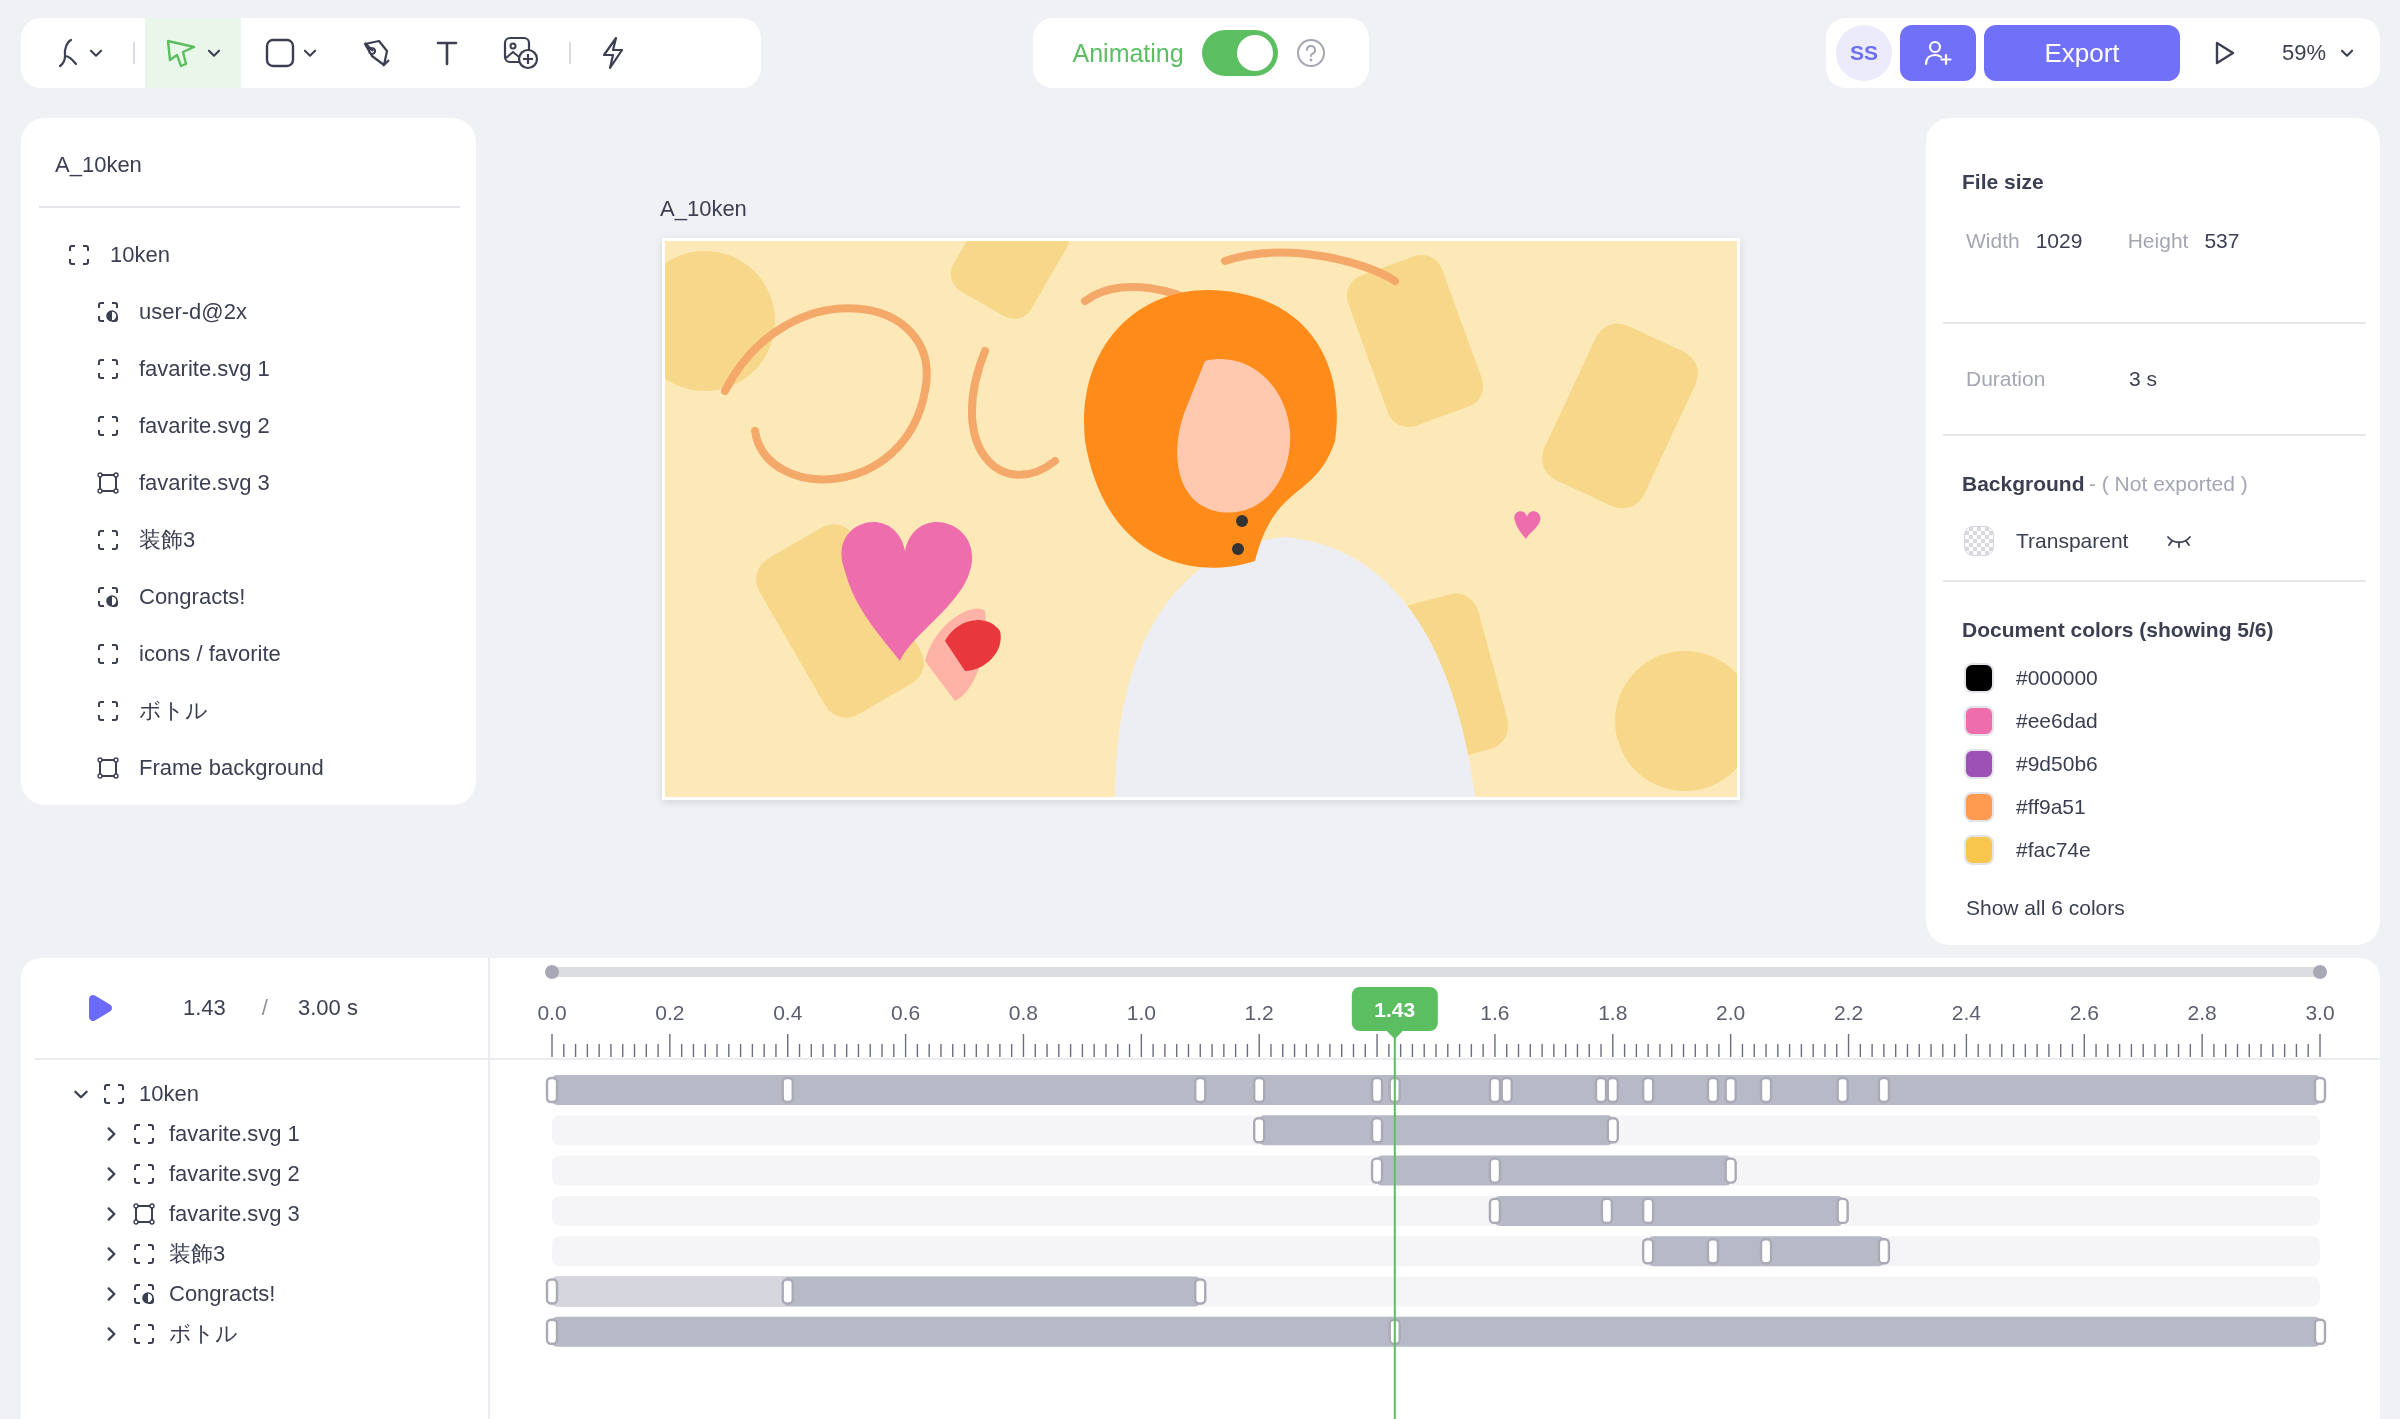 The image size is (2400, 1419). Describe the element at coordinates (1310, 53) in the screenshot. I see `help-icon` at that location.